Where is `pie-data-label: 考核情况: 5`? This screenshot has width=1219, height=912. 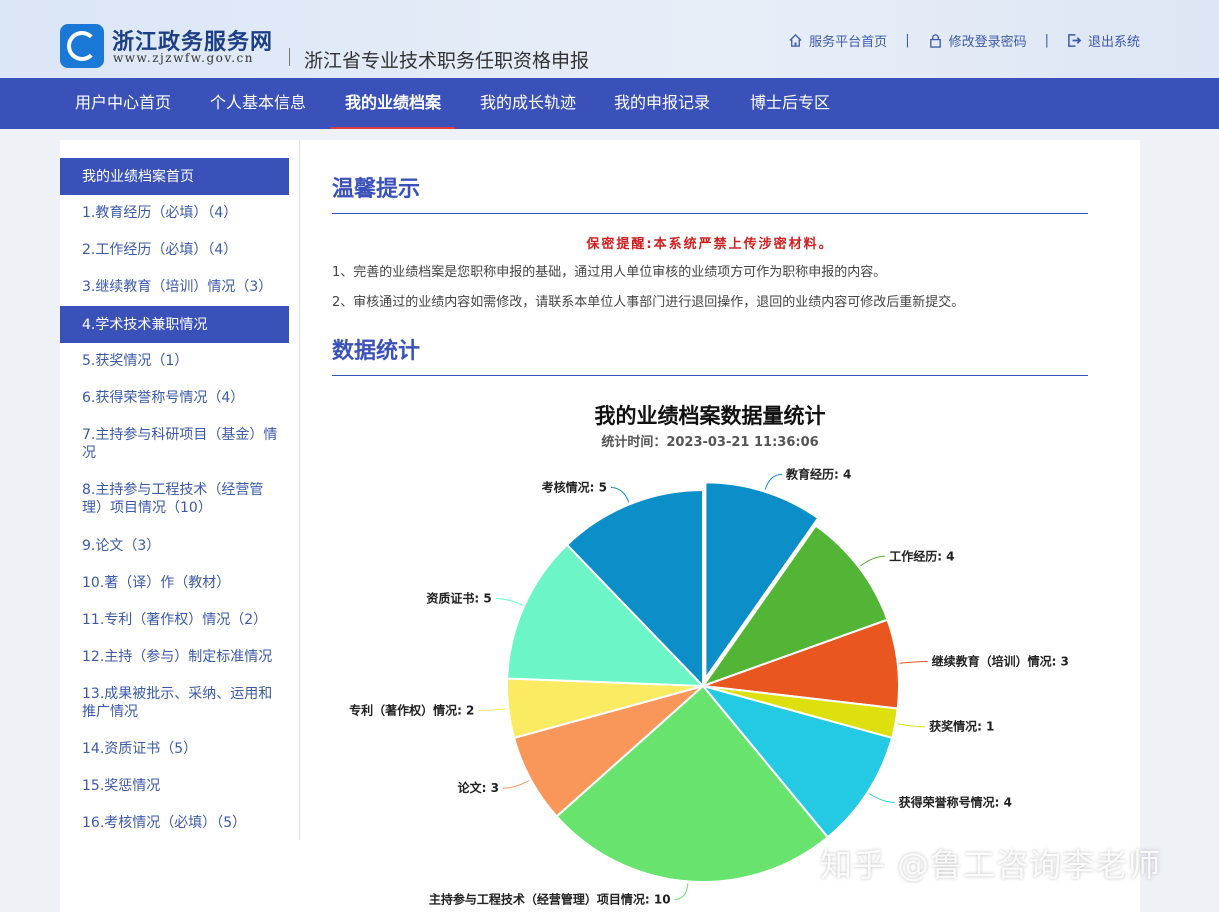
pie-data-label: 考核情况: 5 is located at coordinates (574, 487).